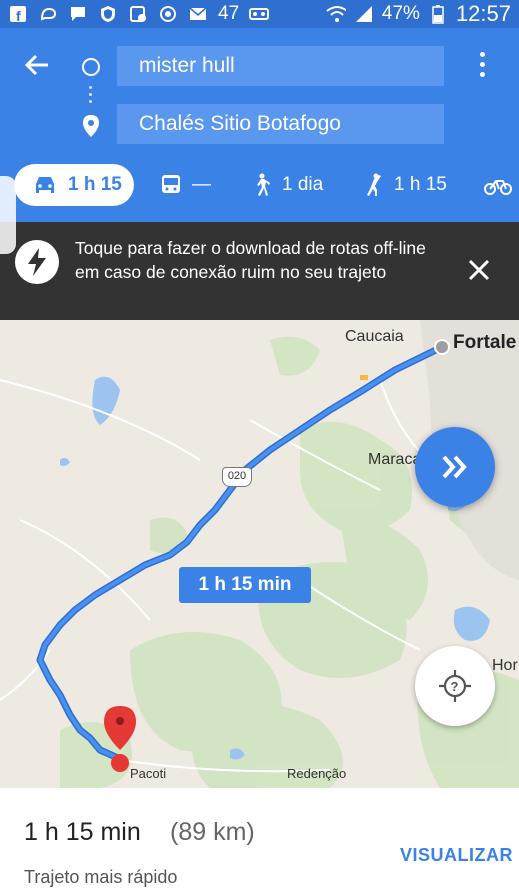 The image size is (519, 890). What do you see at coordinates (400, 13) in the screenshot?
I see `battery-percent: 47%` at bounding box center [400, 13].